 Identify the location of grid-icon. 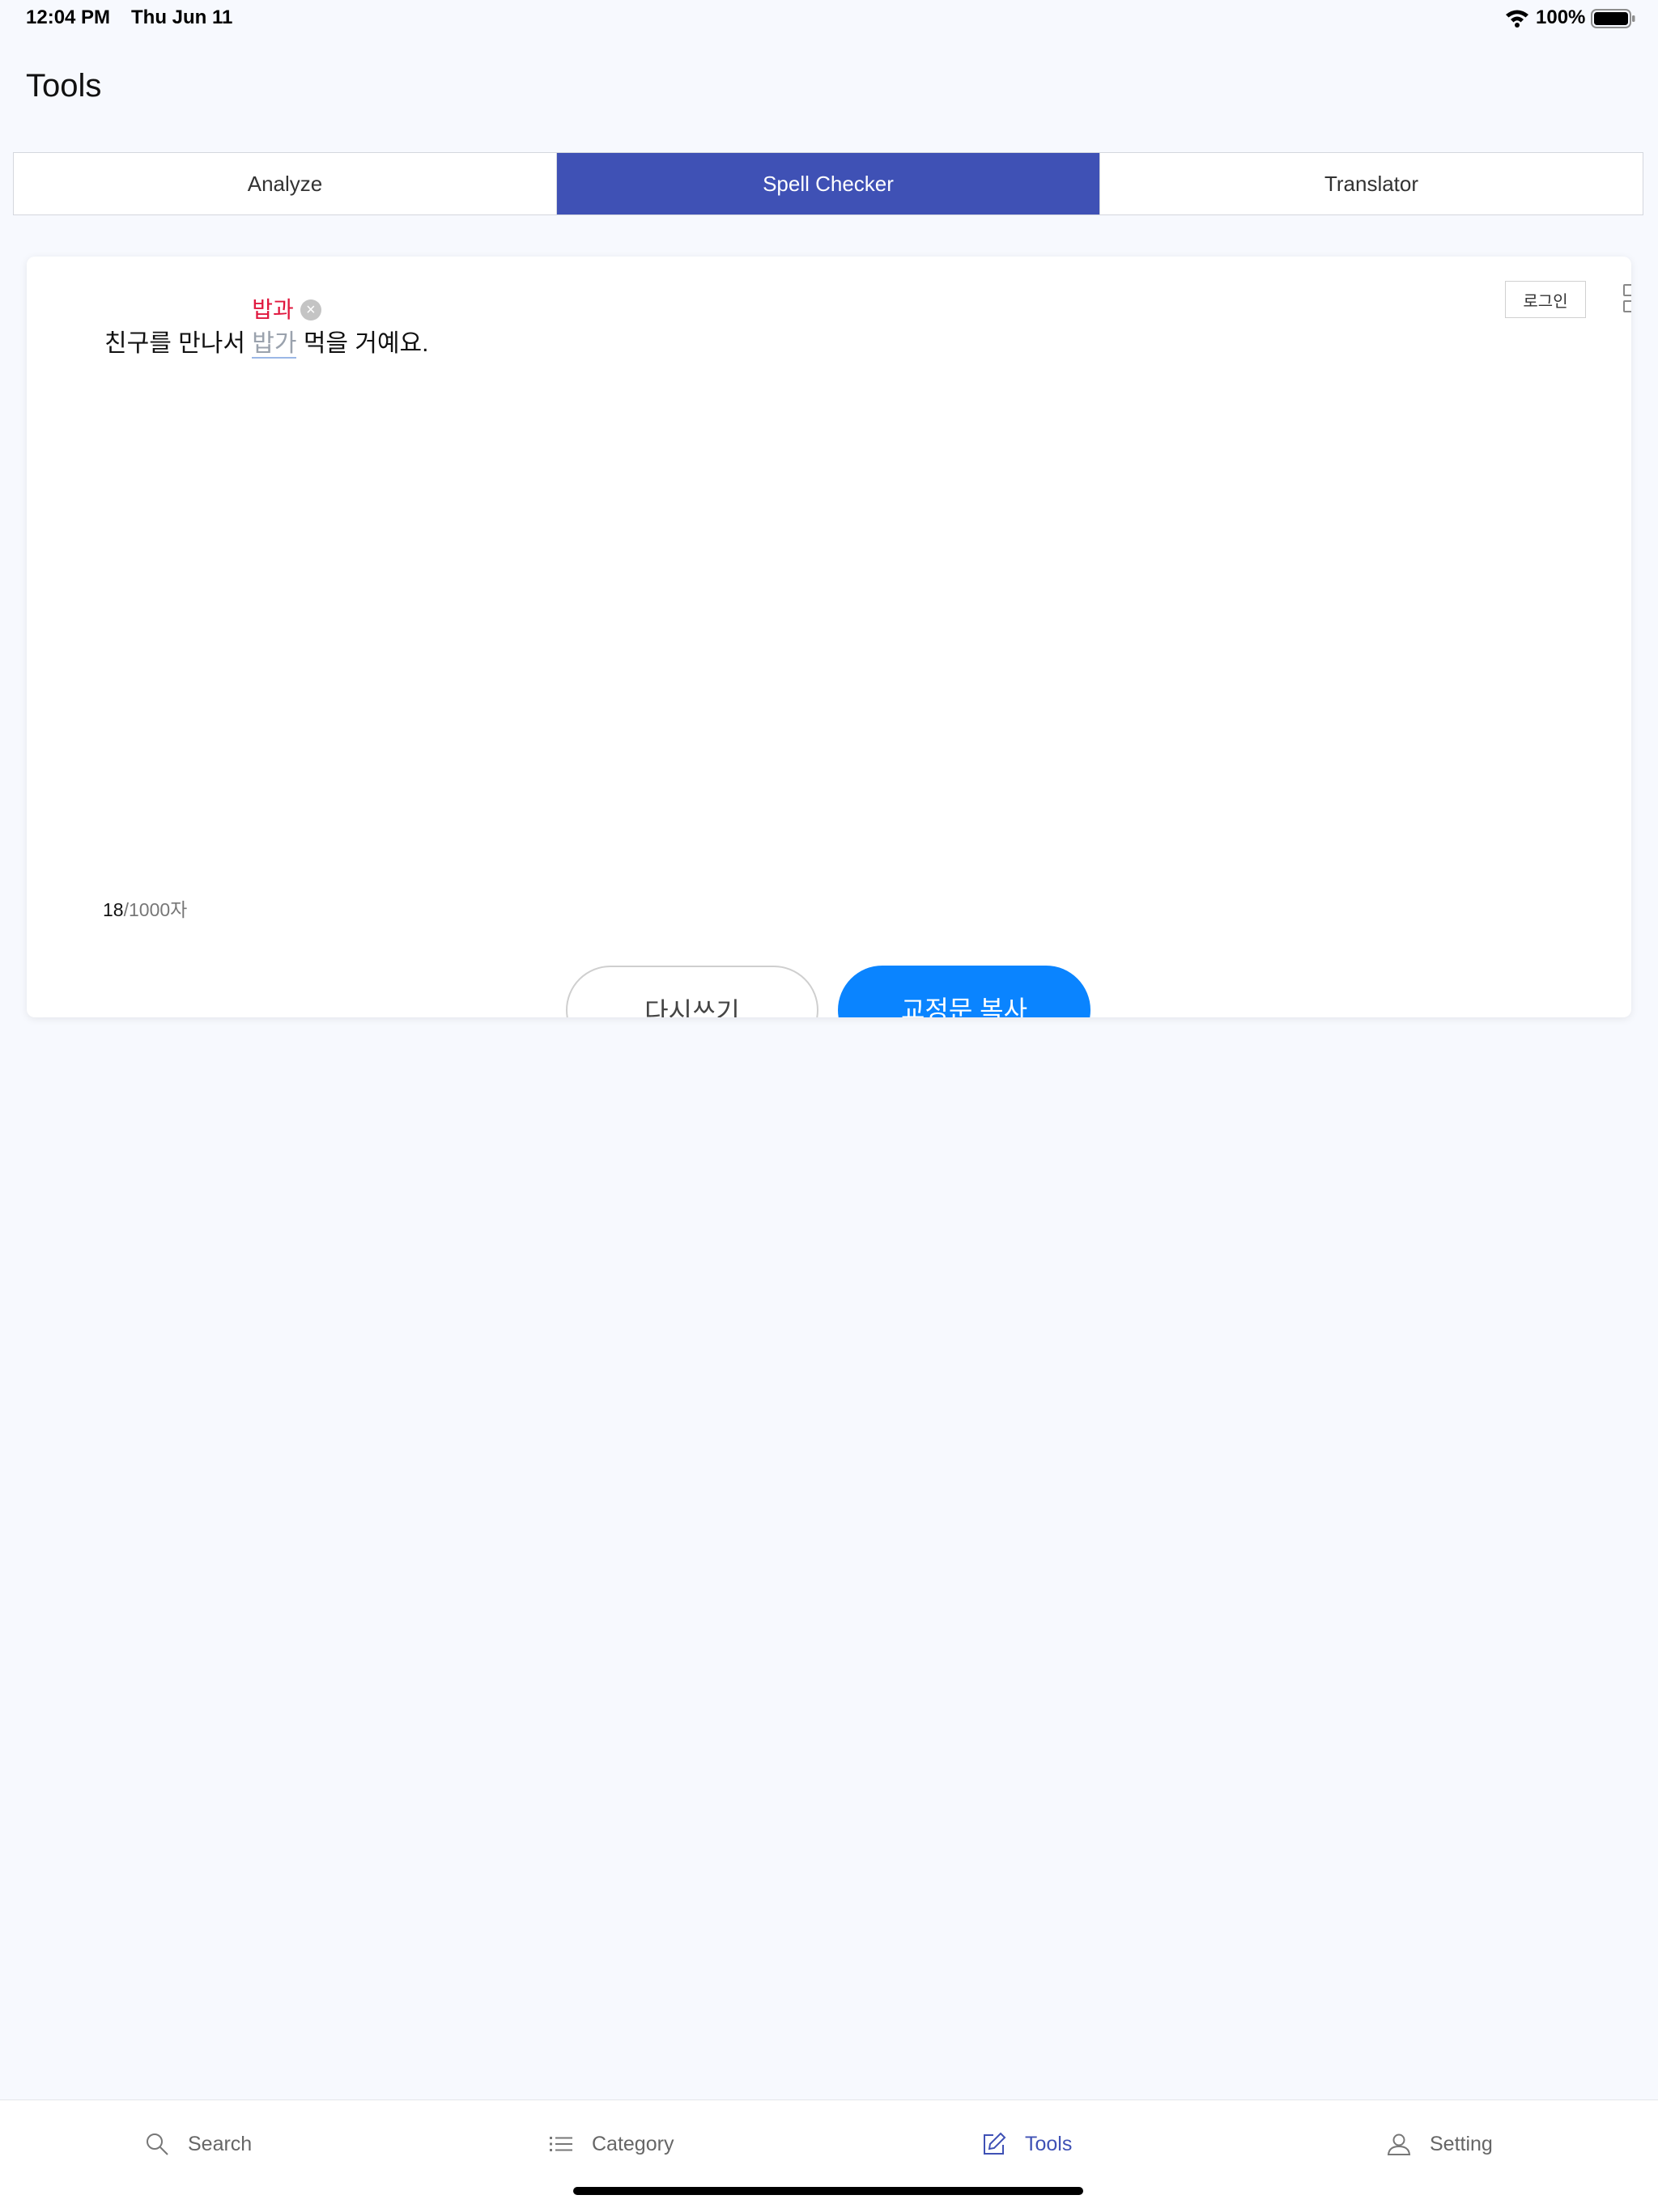
(1627, 300).